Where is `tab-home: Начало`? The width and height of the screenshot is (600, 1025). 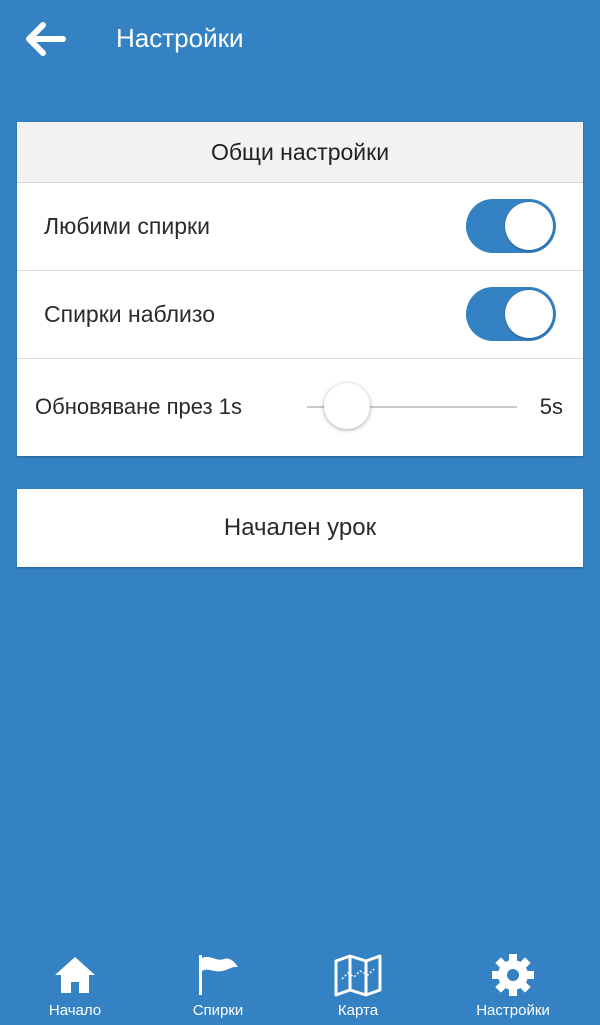 tab-home: Начало is located at coordinates (75, 985).